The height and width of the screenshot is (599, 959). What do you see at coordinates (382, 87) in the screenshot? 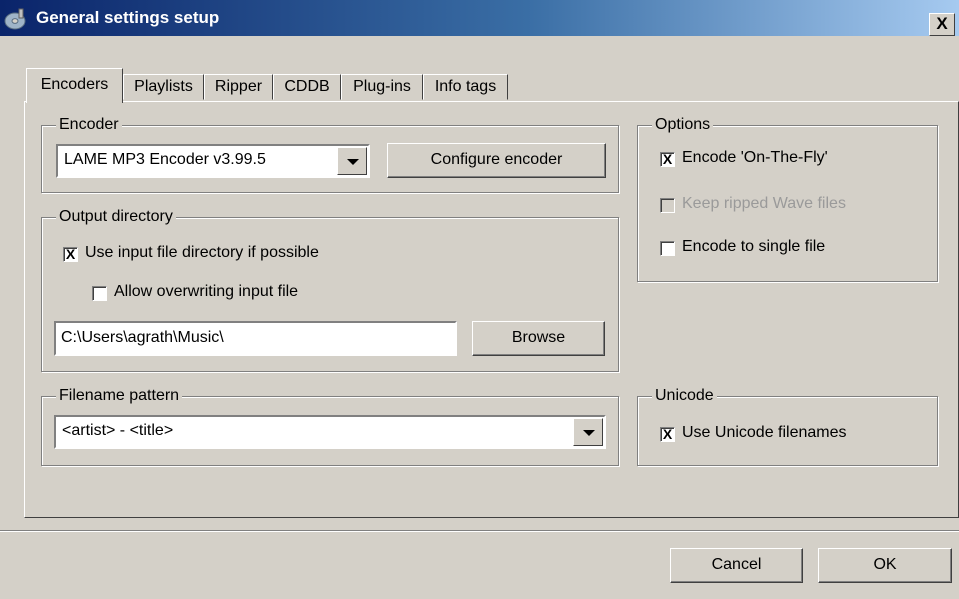
I see `tab-plugins: Plug-ins` at bounding box center [382, 87].